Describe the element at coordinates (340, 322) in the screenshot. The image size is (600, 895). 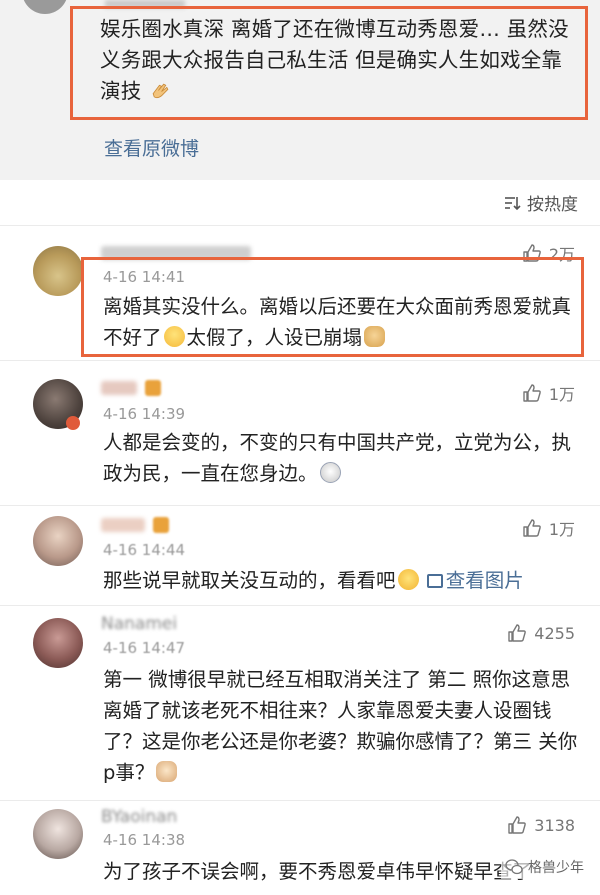
I see `comment-text: 离婚其实没什么。离婚以后还要在大众面前秀恩爱就真不好了 太假了，人设已崩塌` at that location.